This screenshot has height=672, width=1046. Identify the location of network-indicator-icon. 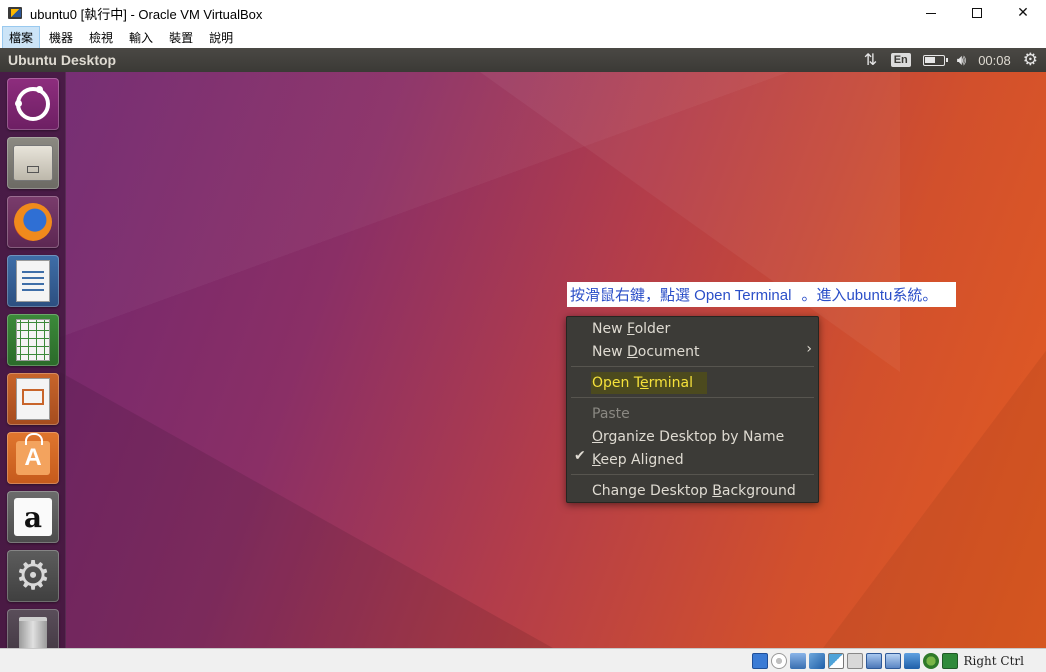
(871, 59).